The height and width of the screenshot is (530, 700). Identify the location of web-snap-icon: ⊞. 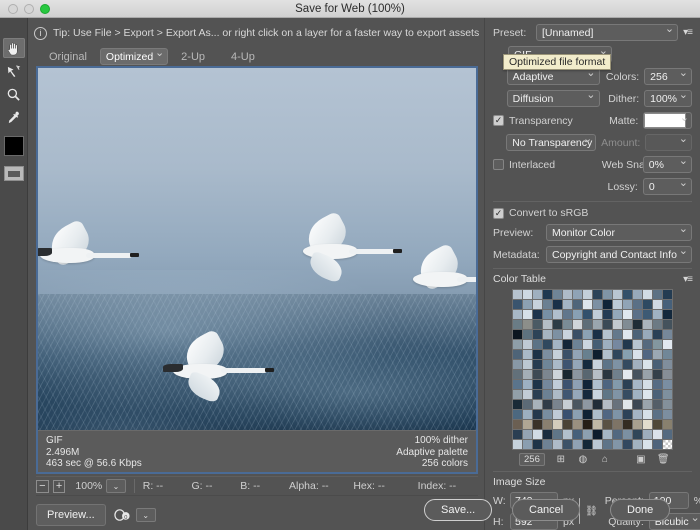
(561, 460).